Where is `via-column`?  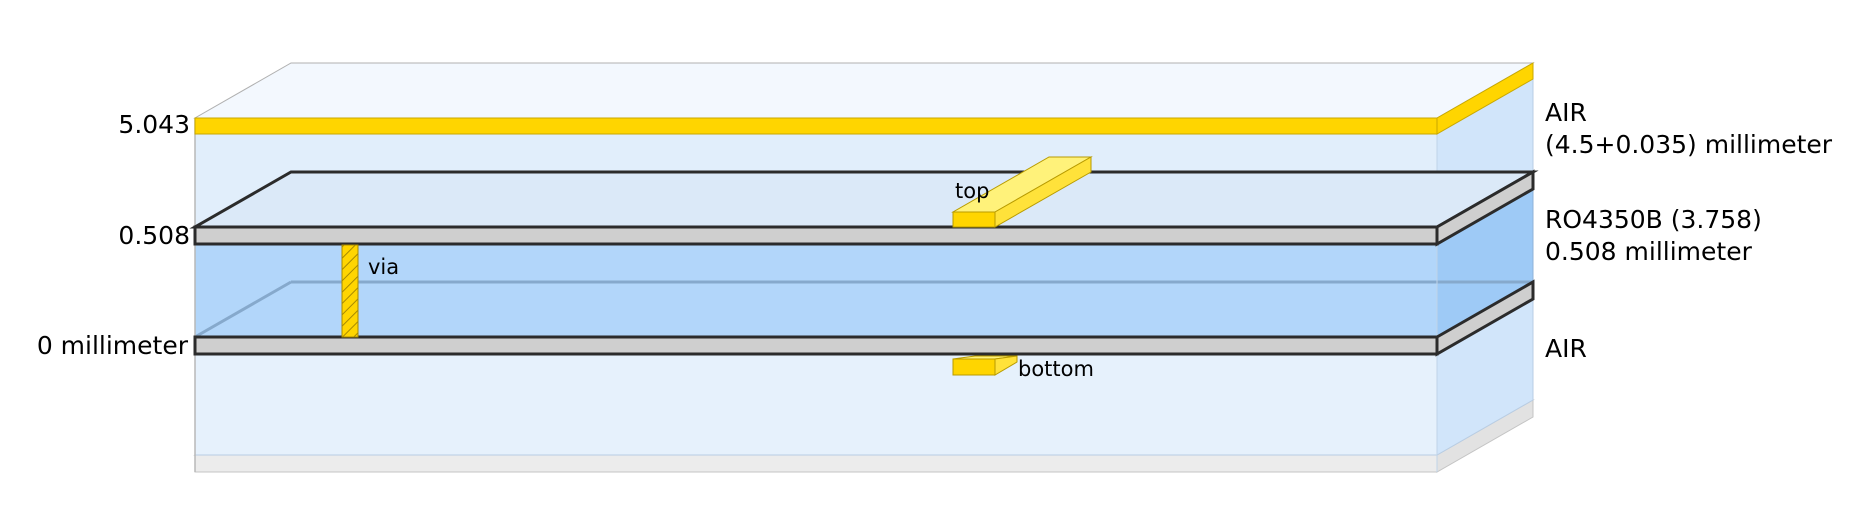 via-column is located at coordinates (350, 291).